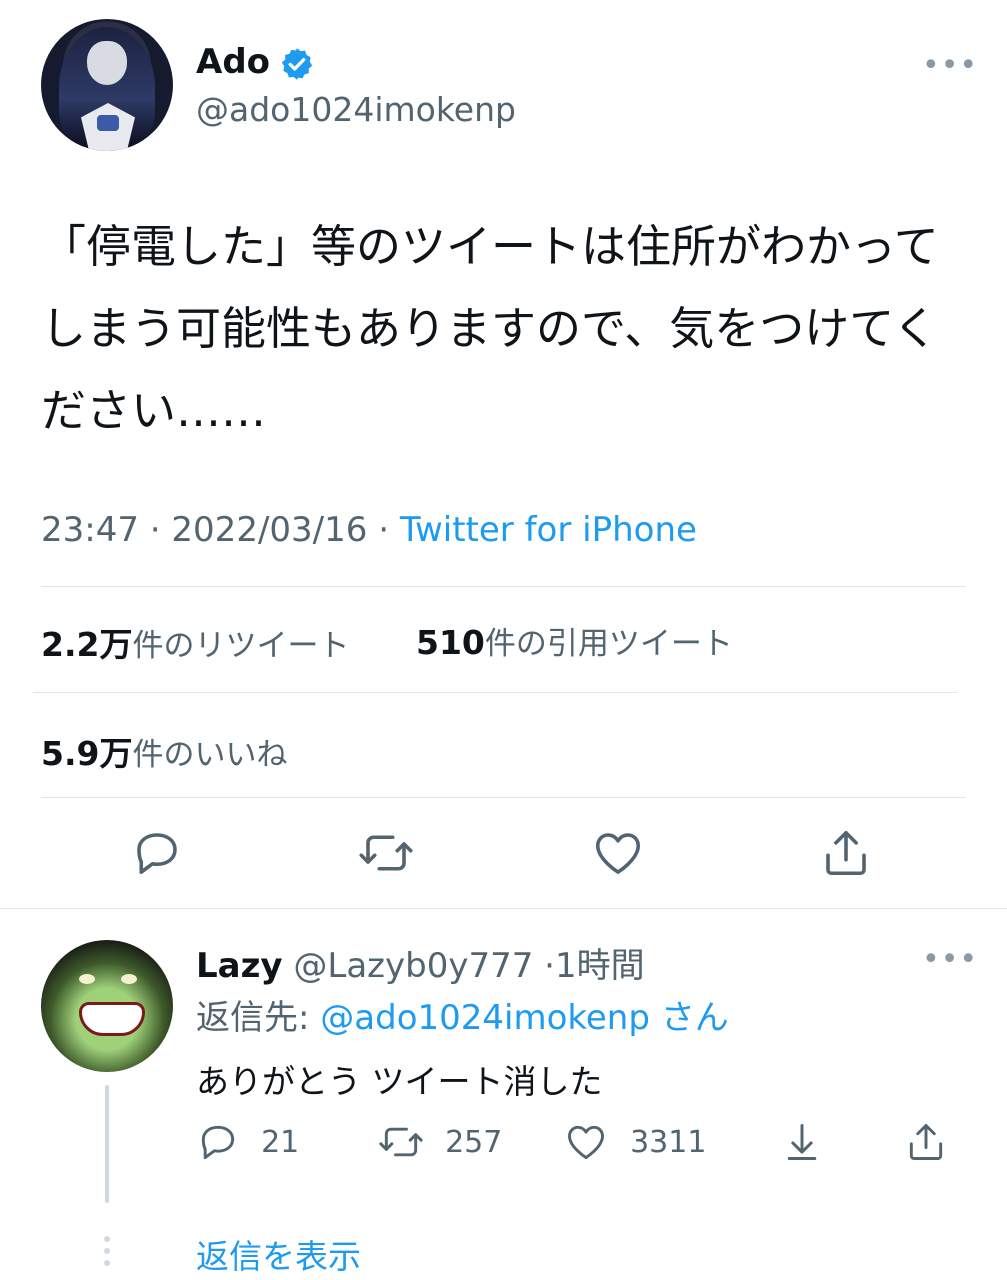 This screenshot has width=1007, height=1280. Describe the element at coordinates (694, 1018) in the screenshot. I see `replying-to-suffix: さん` at that location.